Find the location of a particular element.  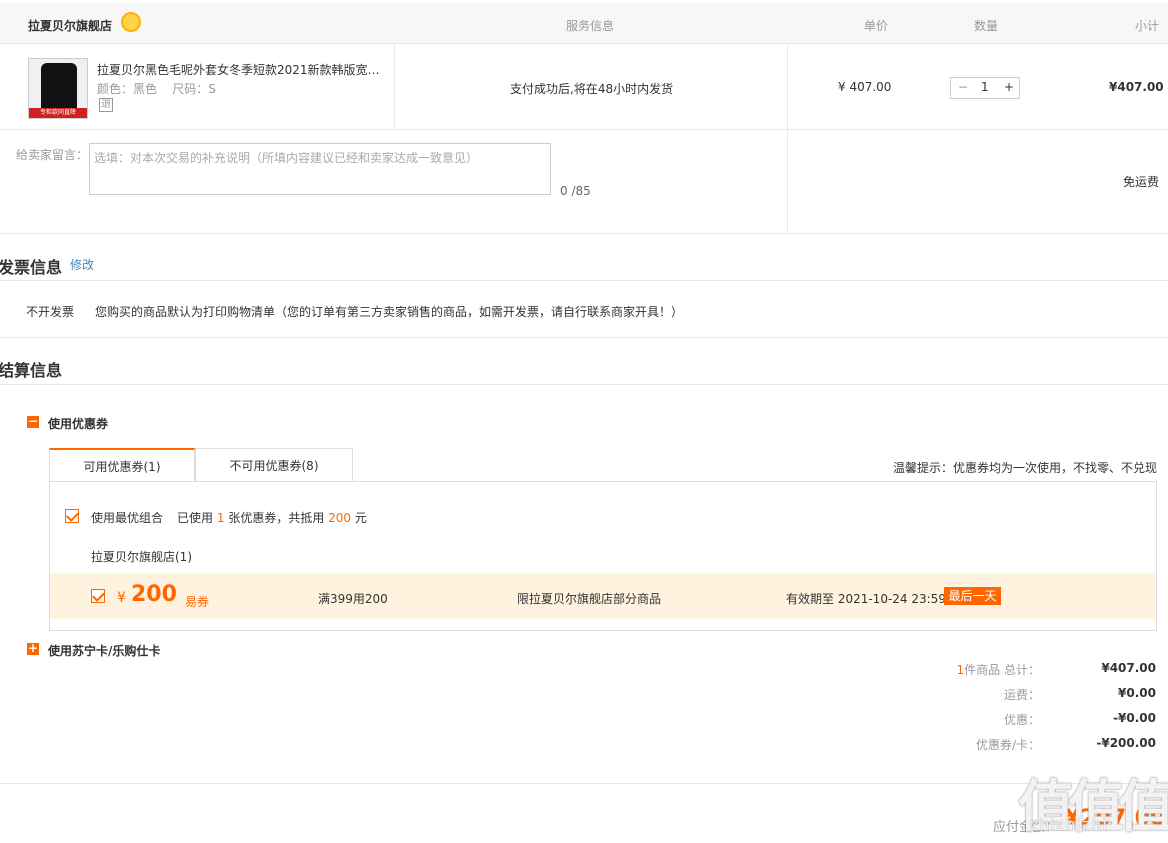

qty-value: 1 is located at coordinates (985, 87).